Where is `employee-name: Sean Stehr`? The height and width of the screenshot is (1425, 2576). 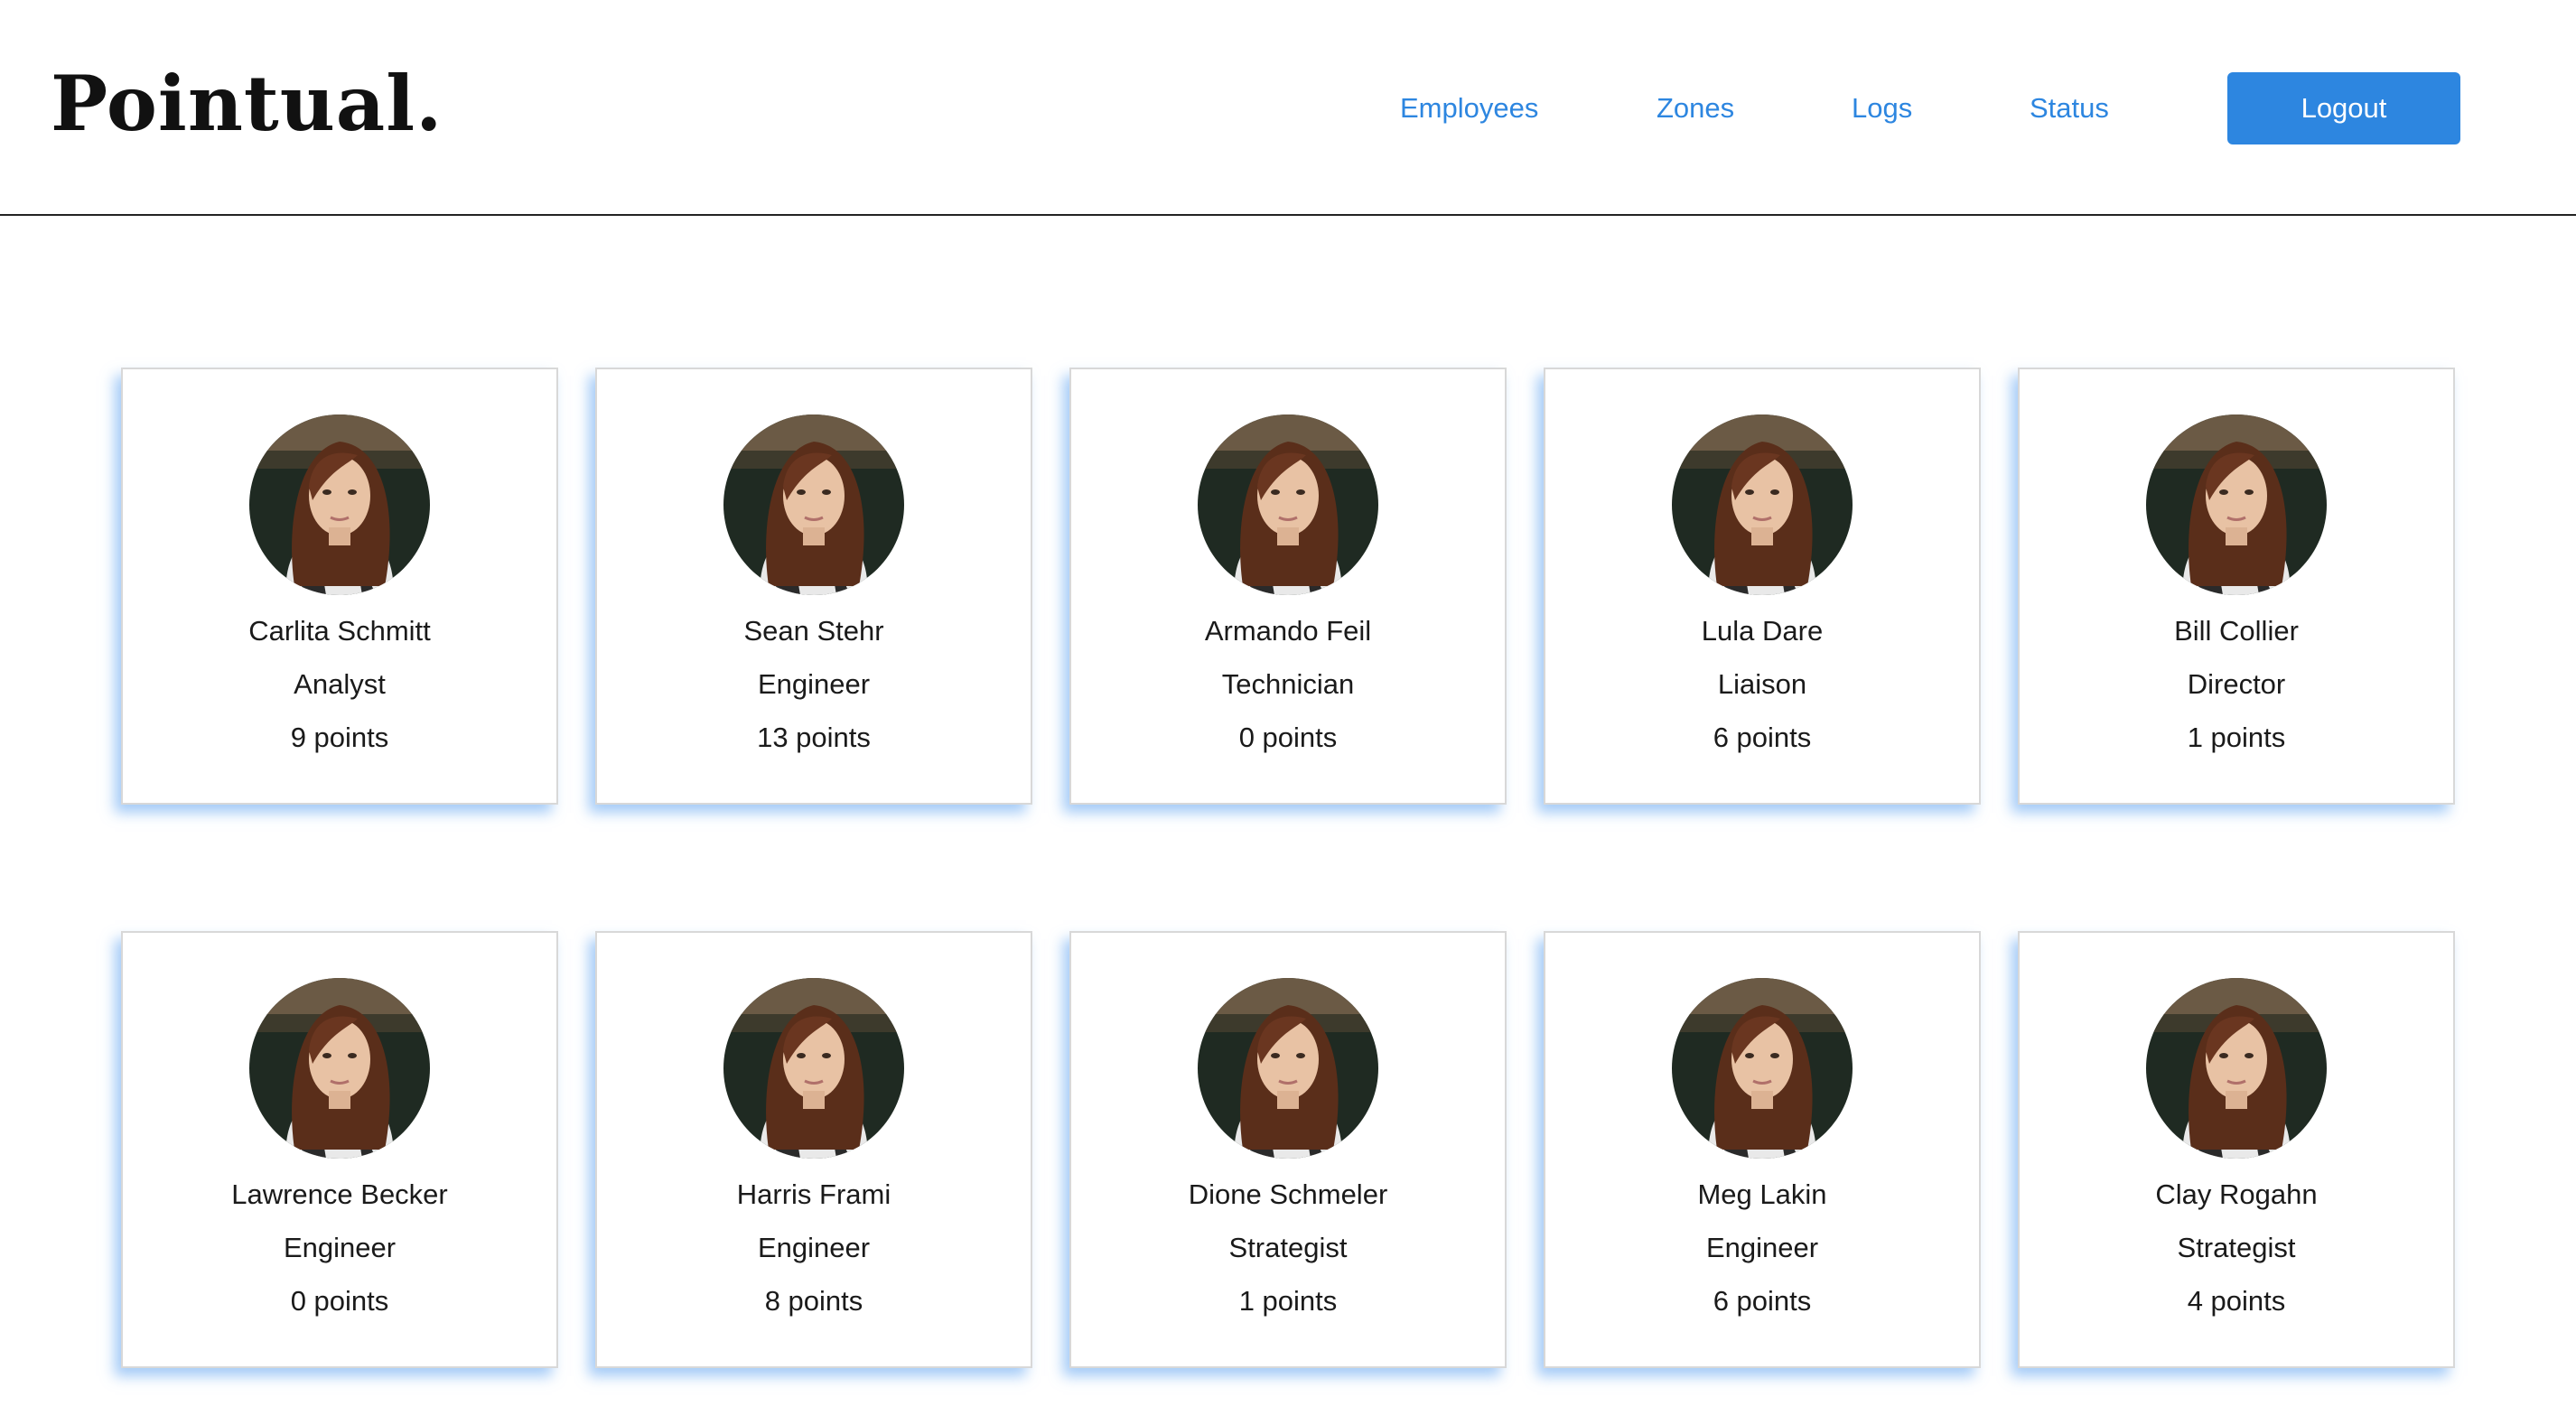 employee-name: Sean Stehr is located at coordinates (813, 631).